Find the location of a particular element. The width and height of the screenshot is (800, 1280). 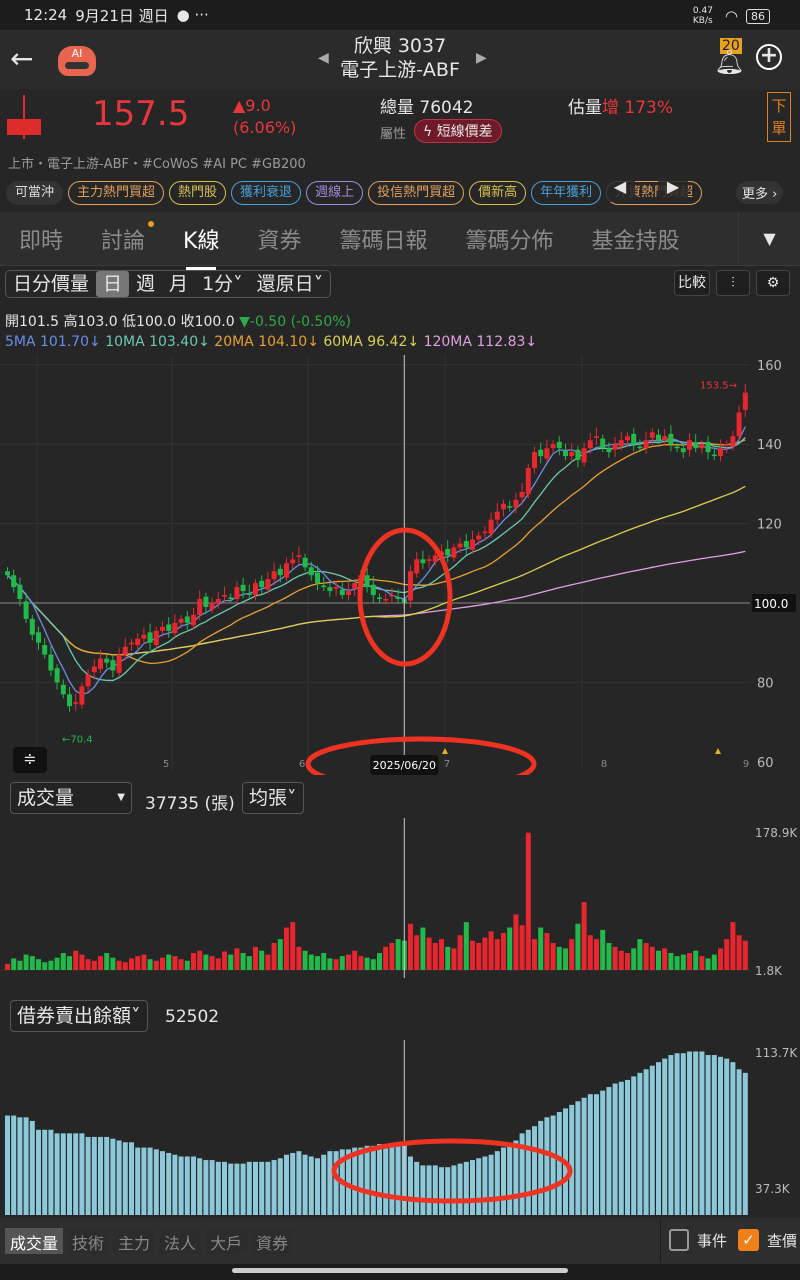

period-option-2: 週 is located at coordinates (145, 284).